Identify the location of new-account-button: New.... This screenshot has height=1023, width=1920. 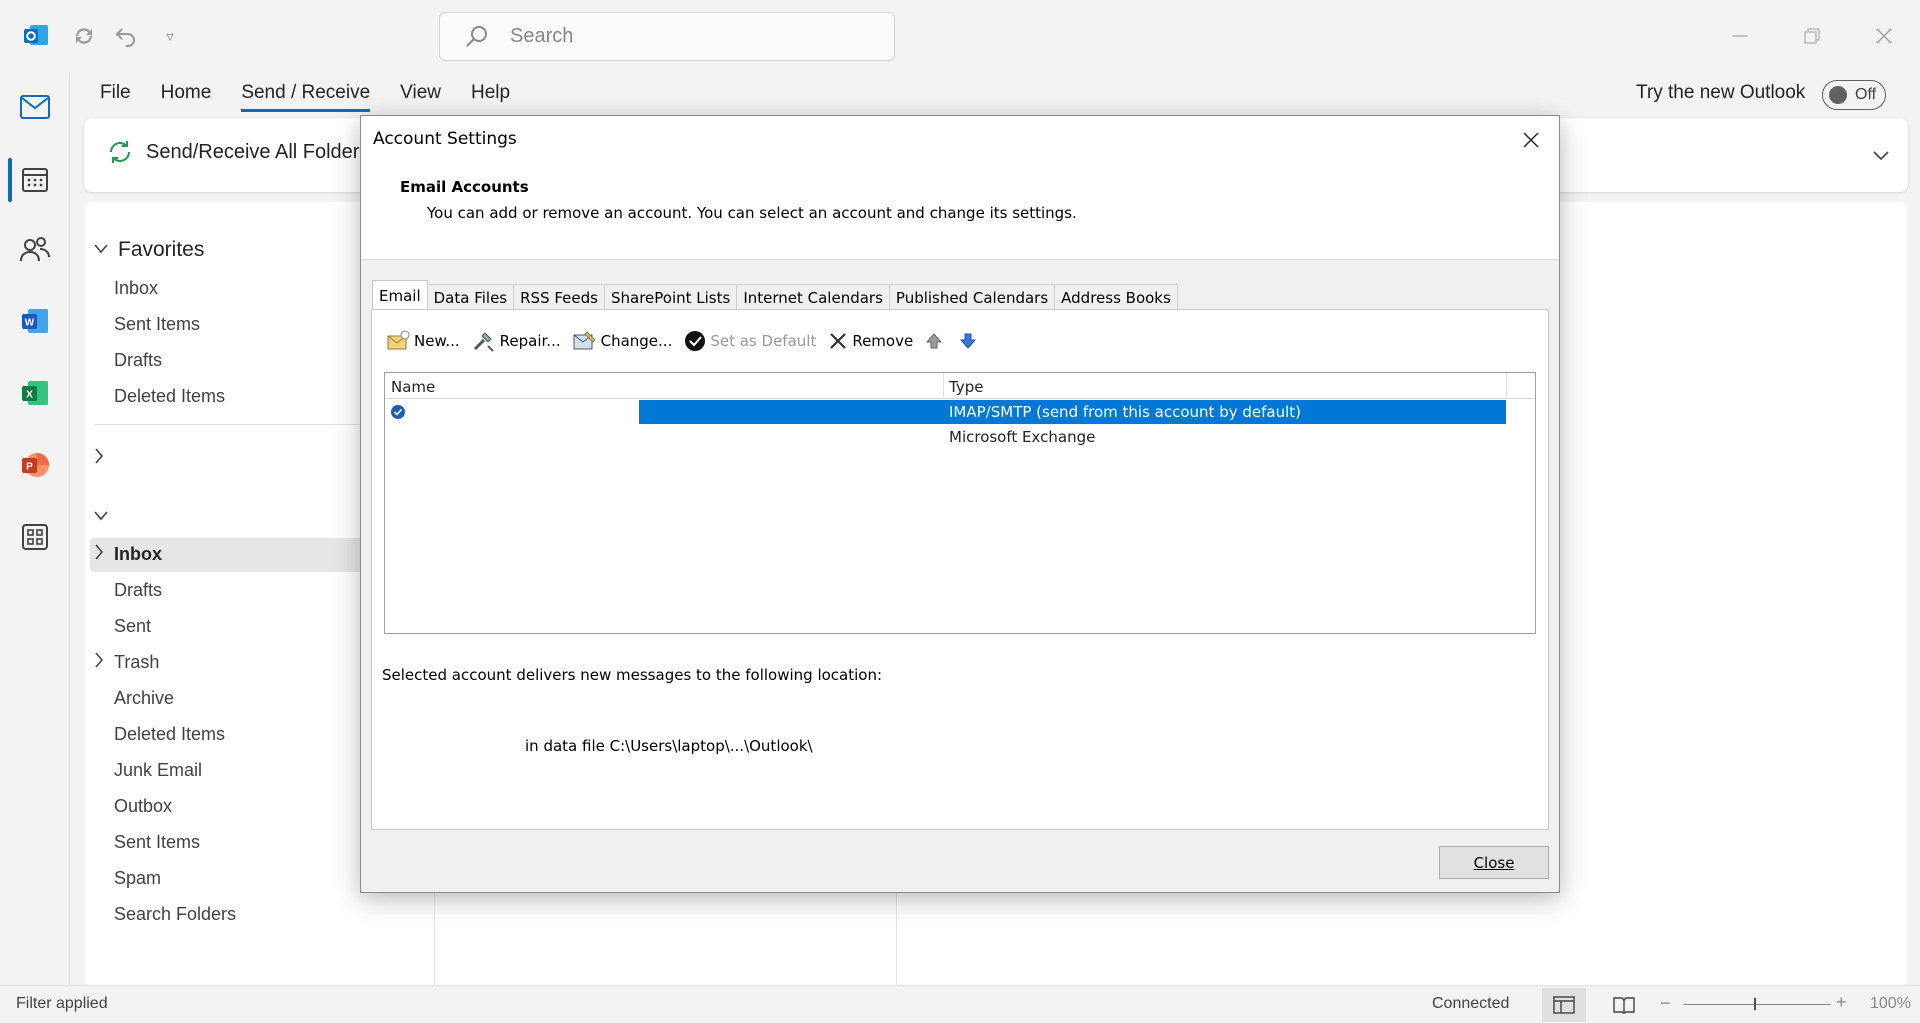
(423, 341).